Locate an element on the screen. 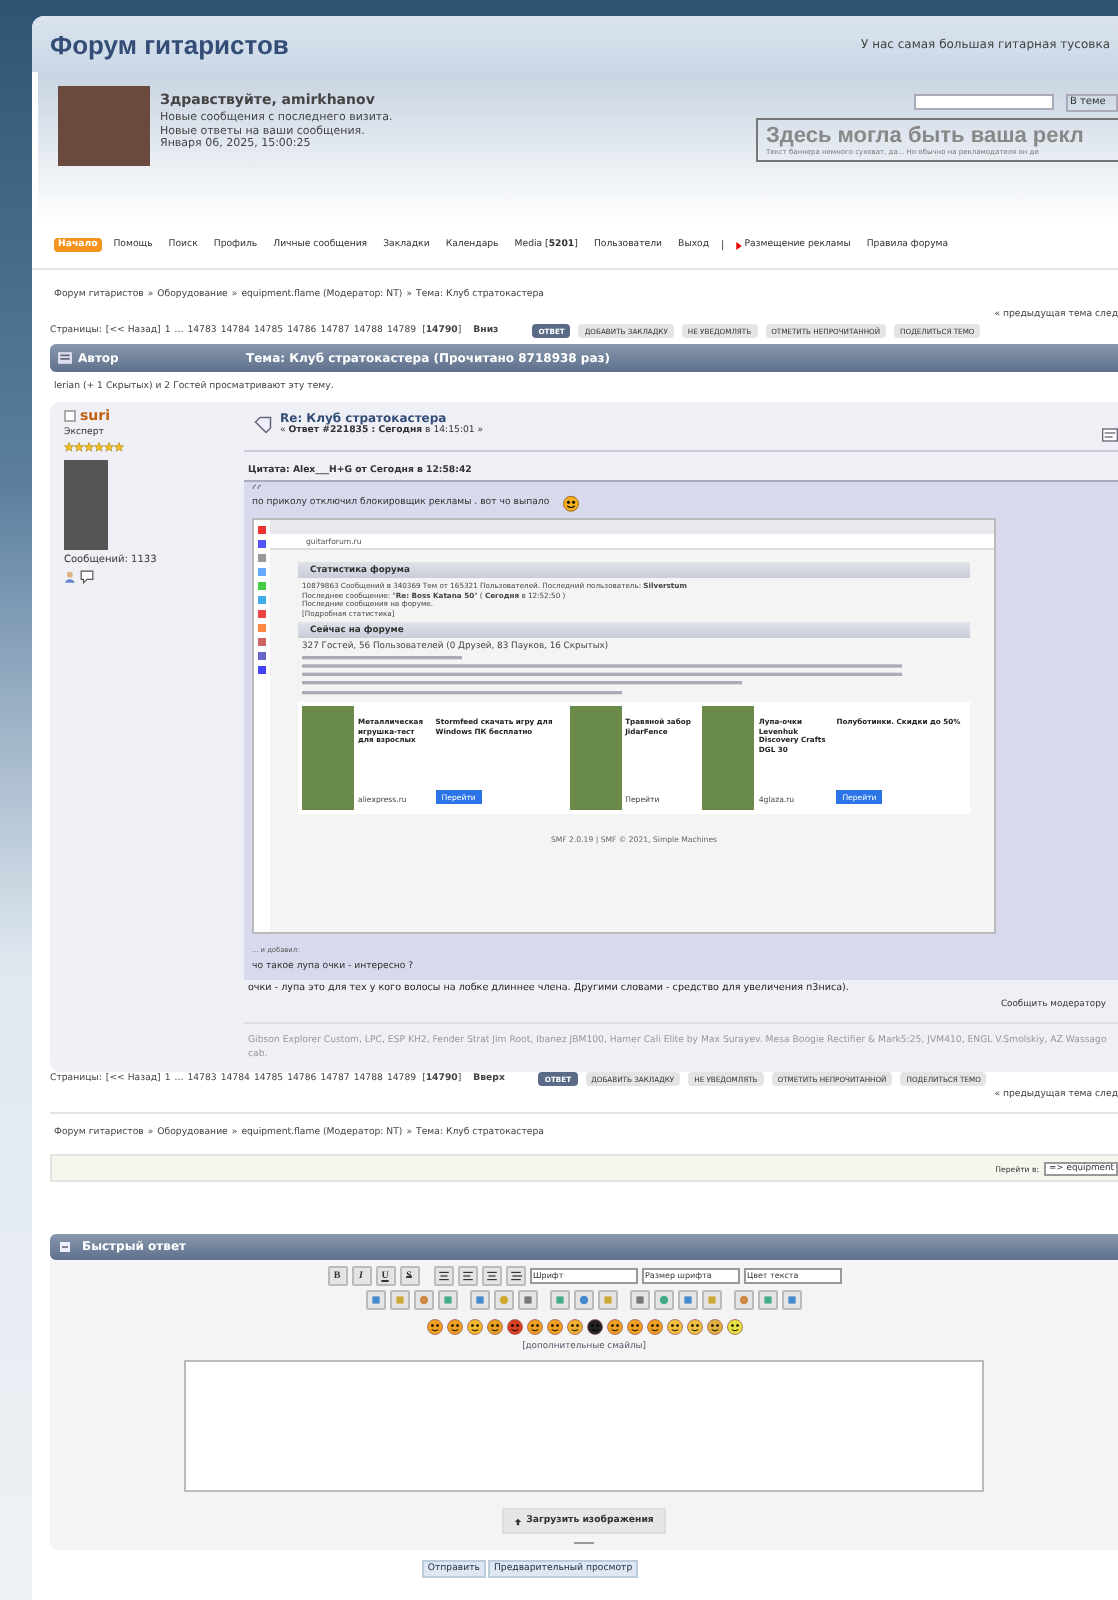 The image size is (1118, 1600). site-title: Форум гитаристов is located at coordinates (169, 44).